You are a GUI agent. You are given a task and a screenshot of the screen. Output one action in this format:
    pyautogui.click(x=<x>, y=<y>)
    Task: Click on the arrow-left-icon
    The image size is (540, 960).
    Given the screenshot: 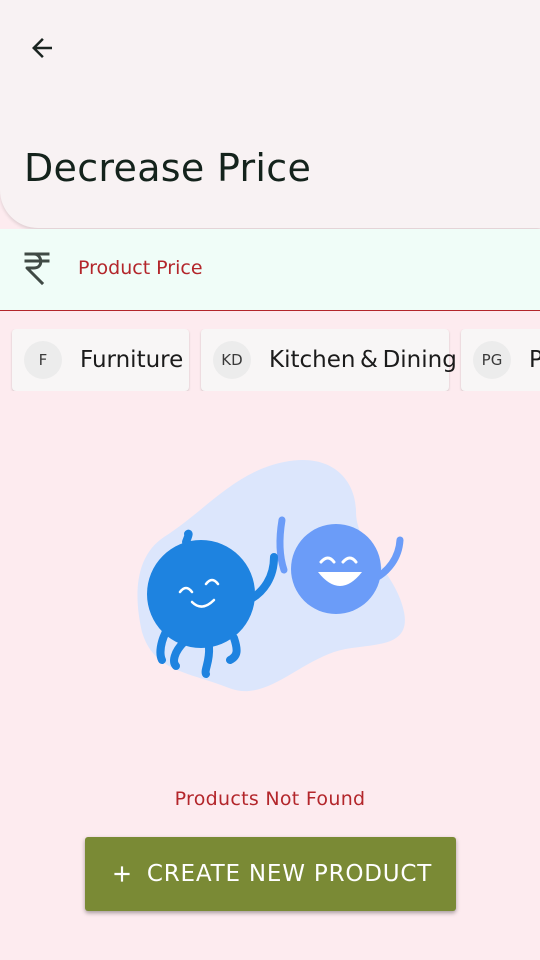 What is the action you would take?
    pyautogui.click(x=42, y=48)
    